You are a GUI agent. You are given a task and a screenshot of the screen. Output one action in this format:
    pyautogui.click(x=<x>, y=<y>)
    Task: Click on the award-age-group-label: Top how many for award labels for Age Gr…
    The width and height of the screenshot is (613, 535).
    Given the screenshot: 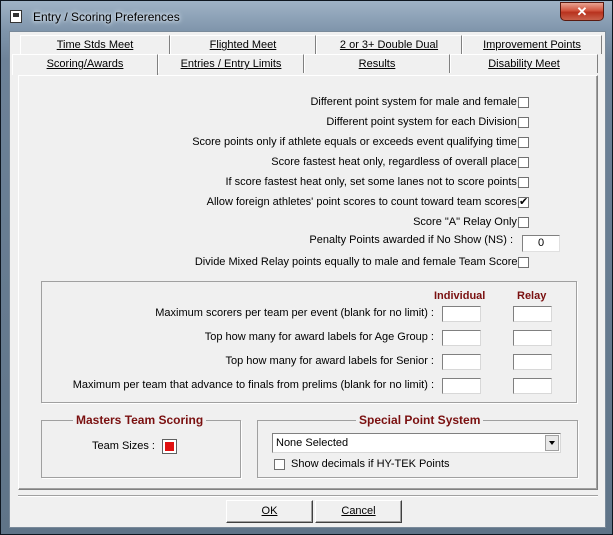 What is the action you would take?
    pyautogui.click(x=319, y=337)
    